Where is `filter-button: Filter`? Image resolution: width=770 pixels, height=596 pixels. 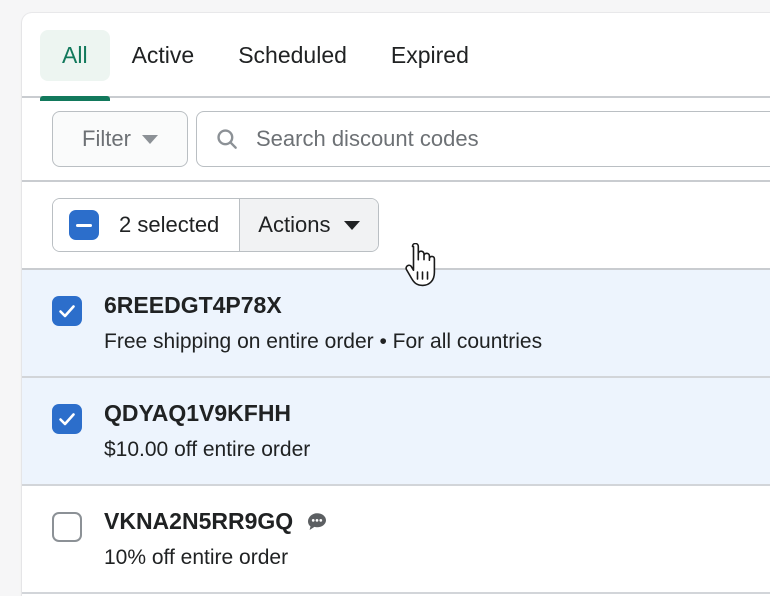 filter-button: Filter is located at coordinates (120, 139).